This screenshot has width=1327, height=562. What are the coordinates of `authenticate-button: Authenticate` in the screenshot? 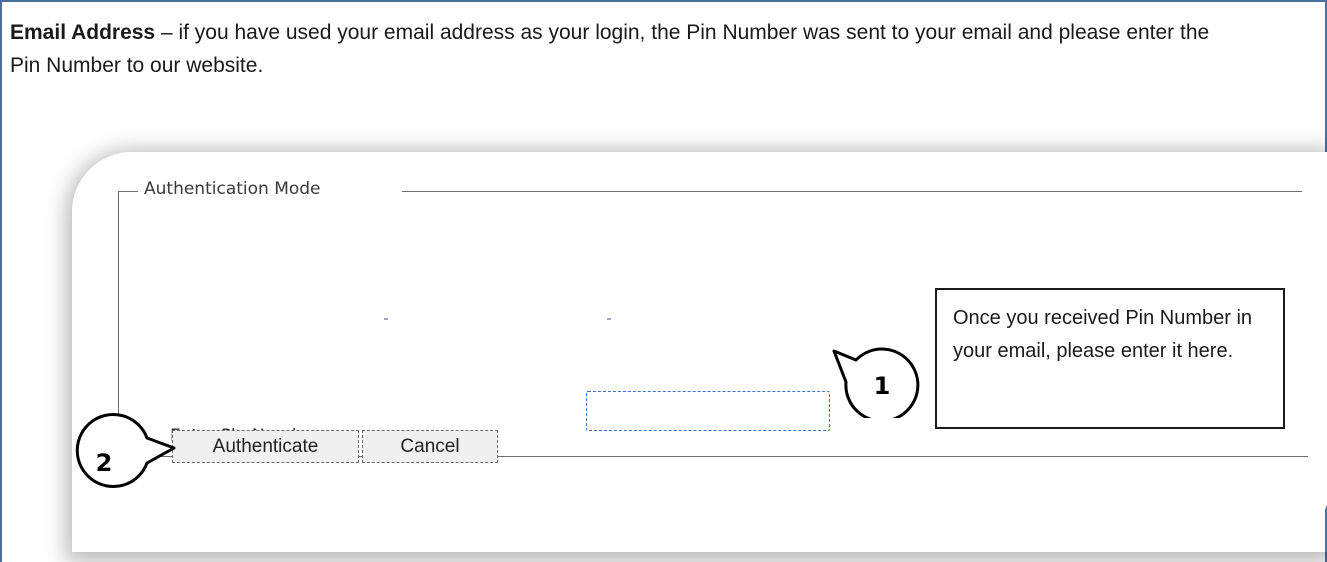 It's located at (265, 446).